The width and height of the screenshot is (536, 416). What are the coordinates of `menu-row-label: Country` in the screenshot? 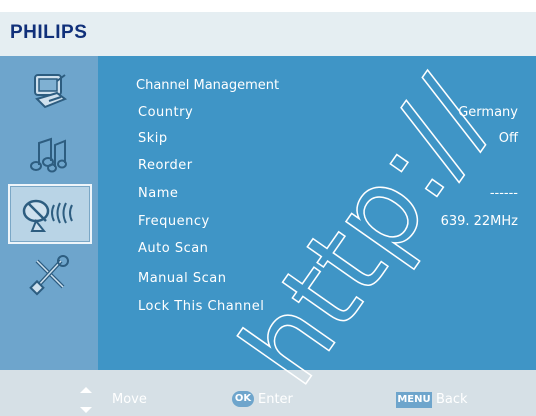 It's located at (166, 112).